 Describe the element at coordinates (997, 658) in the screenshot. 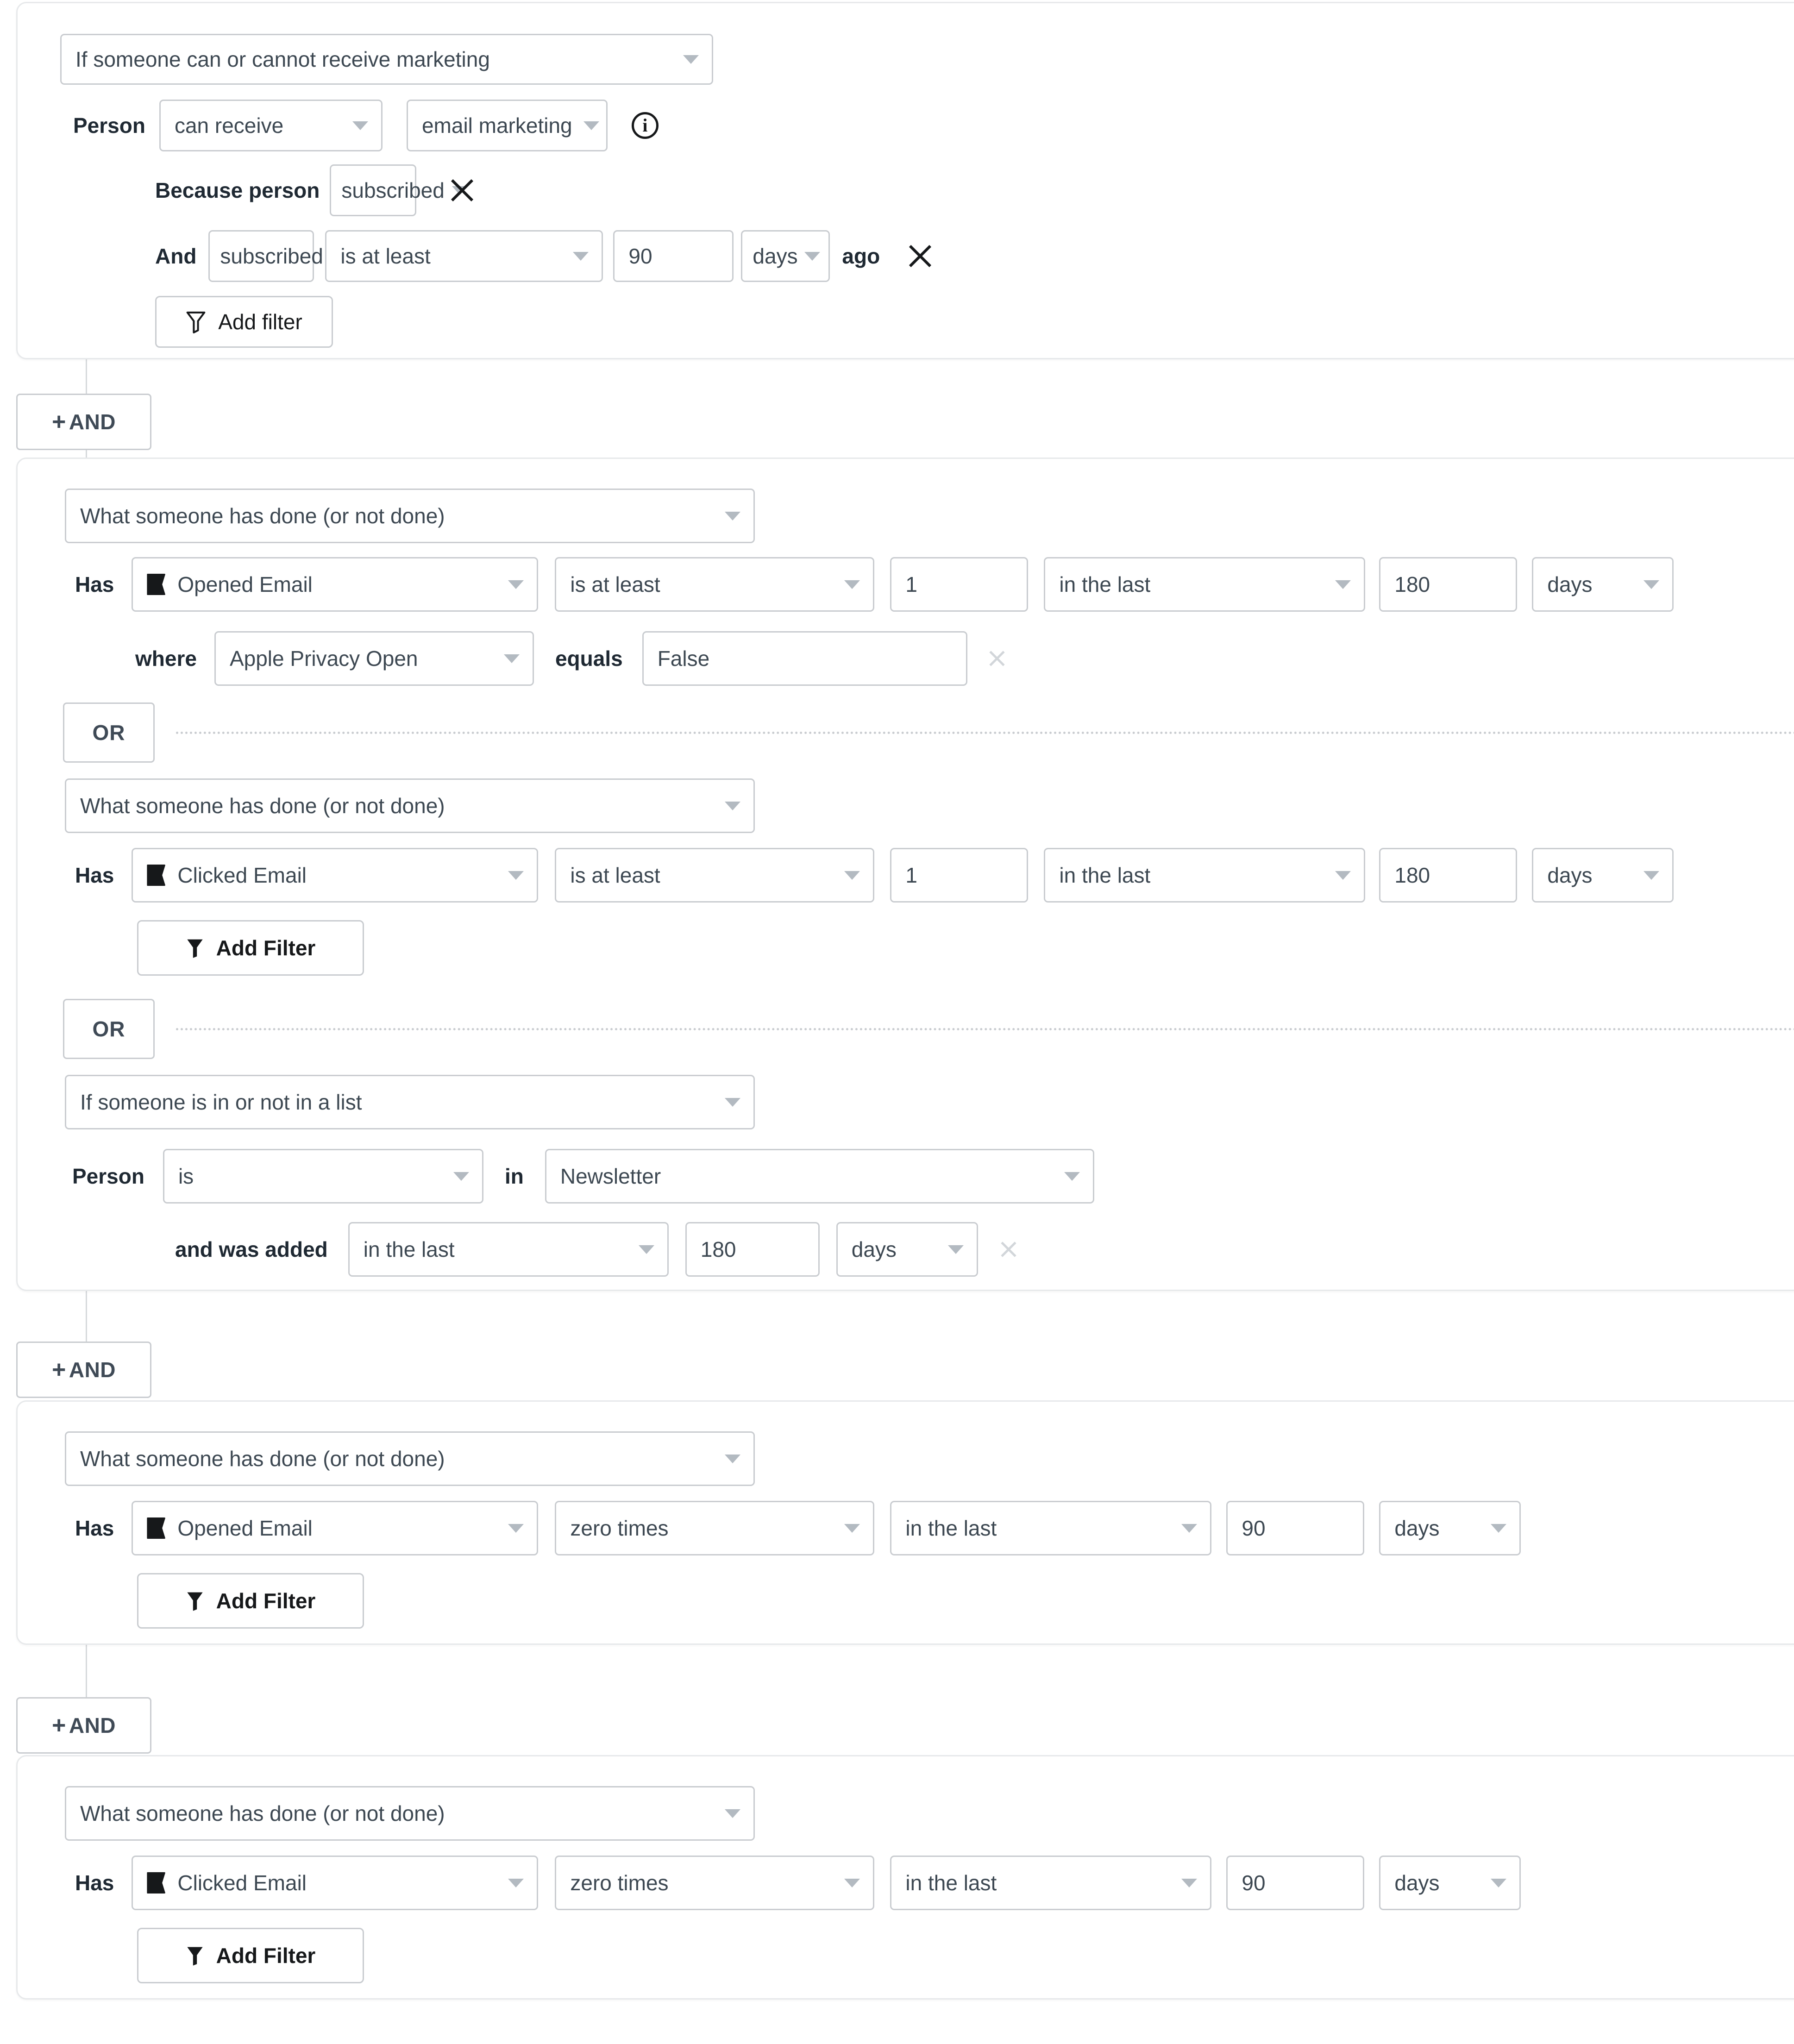

I see `remove-where-condition-icon` at that location.